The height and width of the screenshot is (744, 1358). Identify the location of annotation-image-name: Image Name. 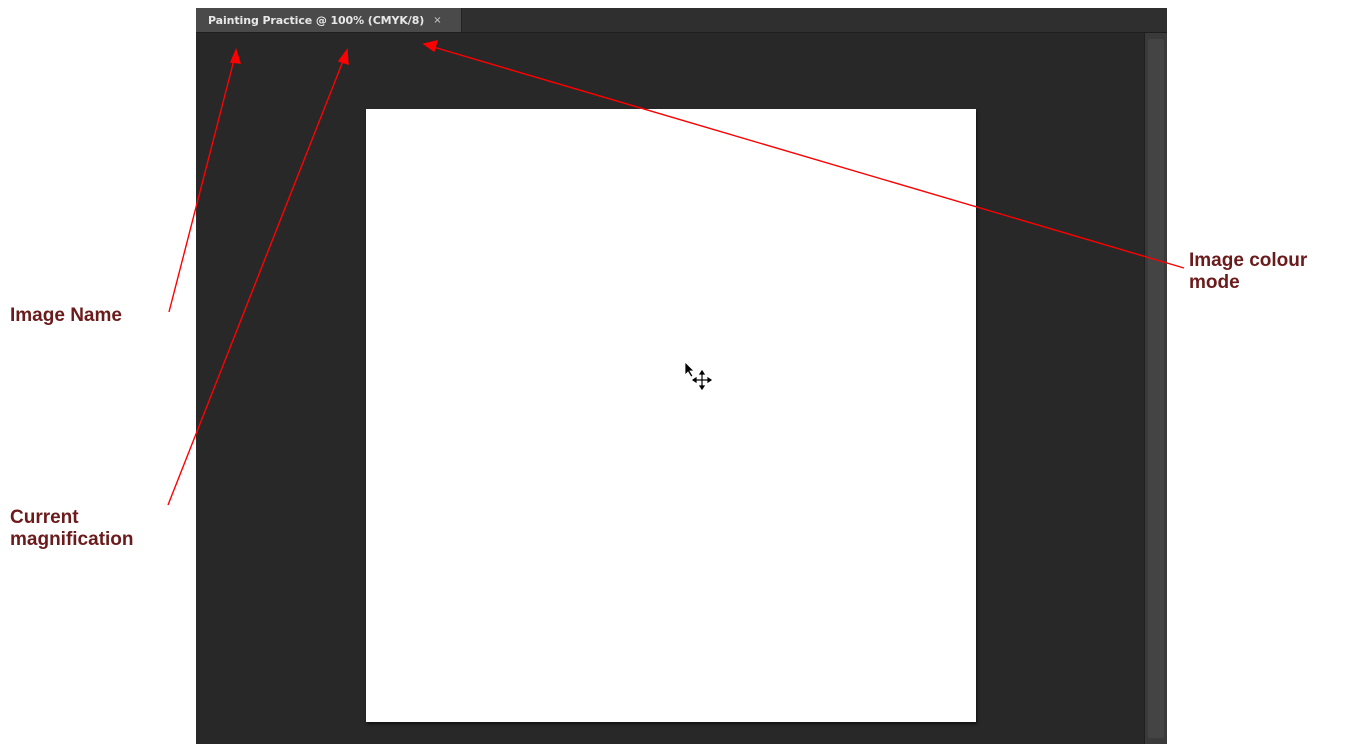
(66, 315).